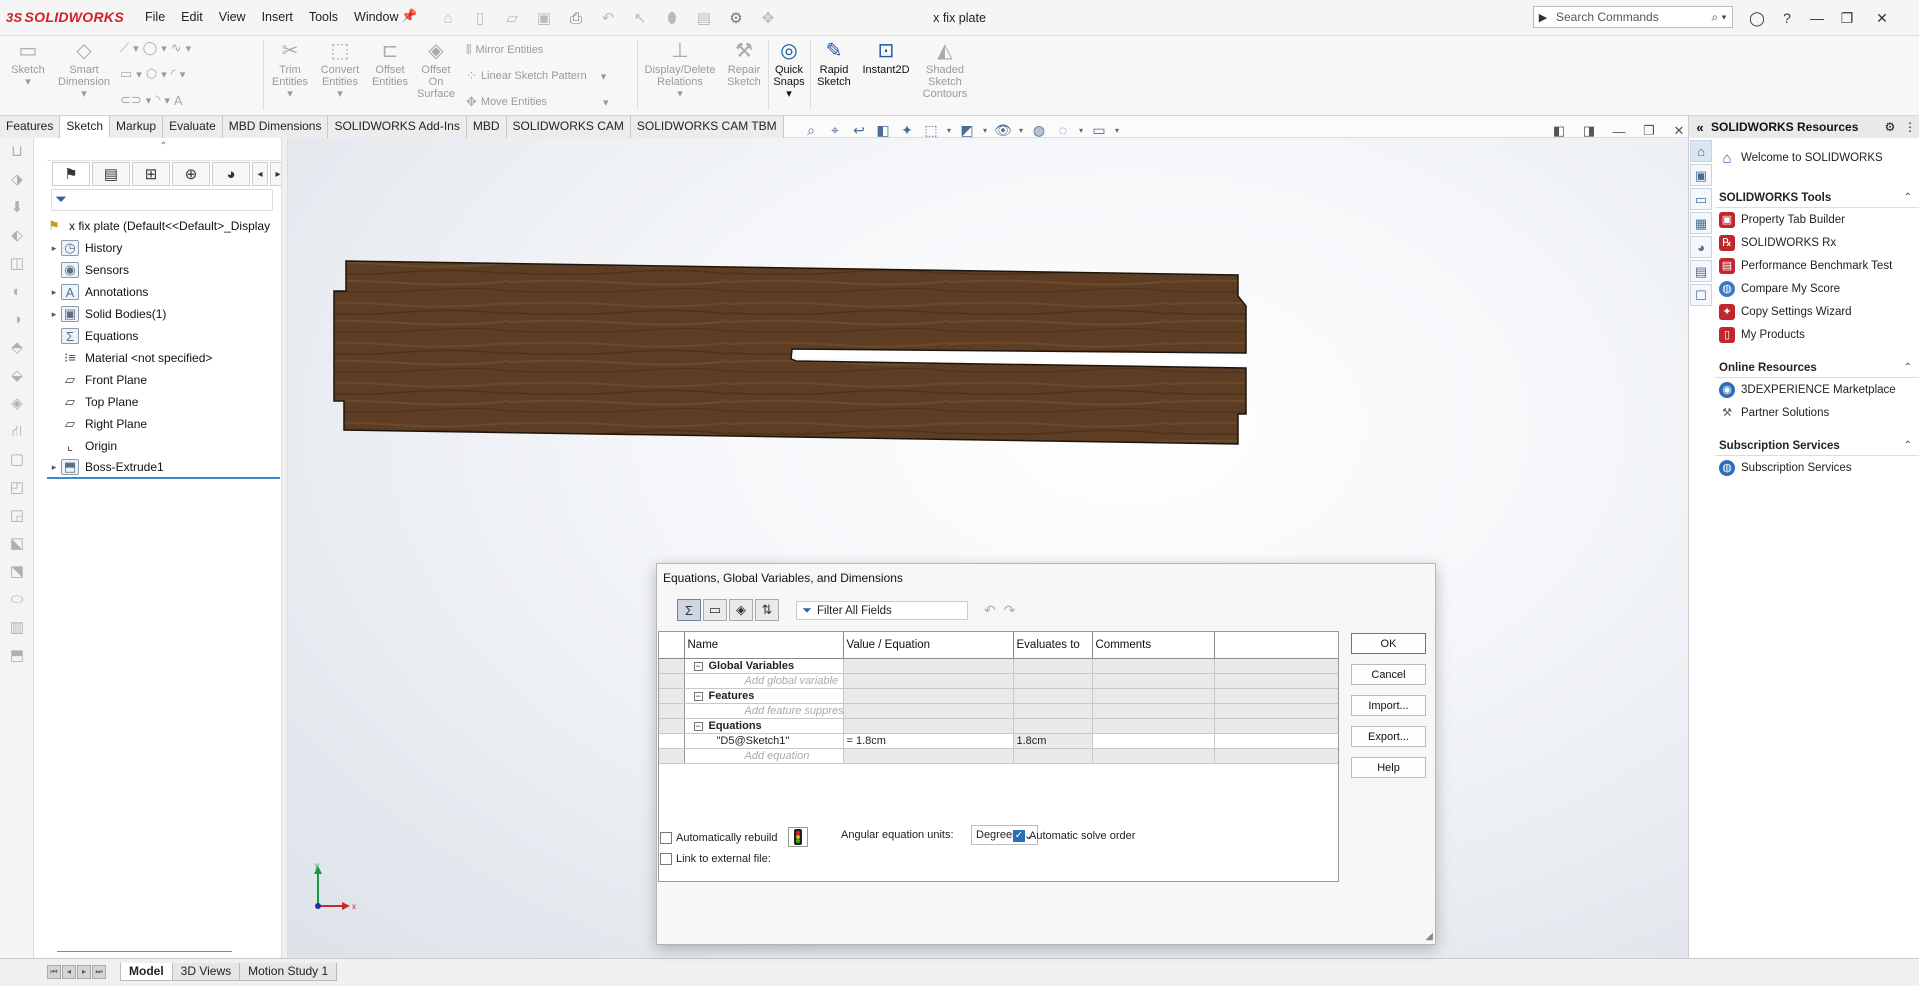 The height and width of the screenshot is (986, 1919). I want to click on tree-item-solid-bodies: ▸ ▣ Solid Bodies(1), so click(163, 314).